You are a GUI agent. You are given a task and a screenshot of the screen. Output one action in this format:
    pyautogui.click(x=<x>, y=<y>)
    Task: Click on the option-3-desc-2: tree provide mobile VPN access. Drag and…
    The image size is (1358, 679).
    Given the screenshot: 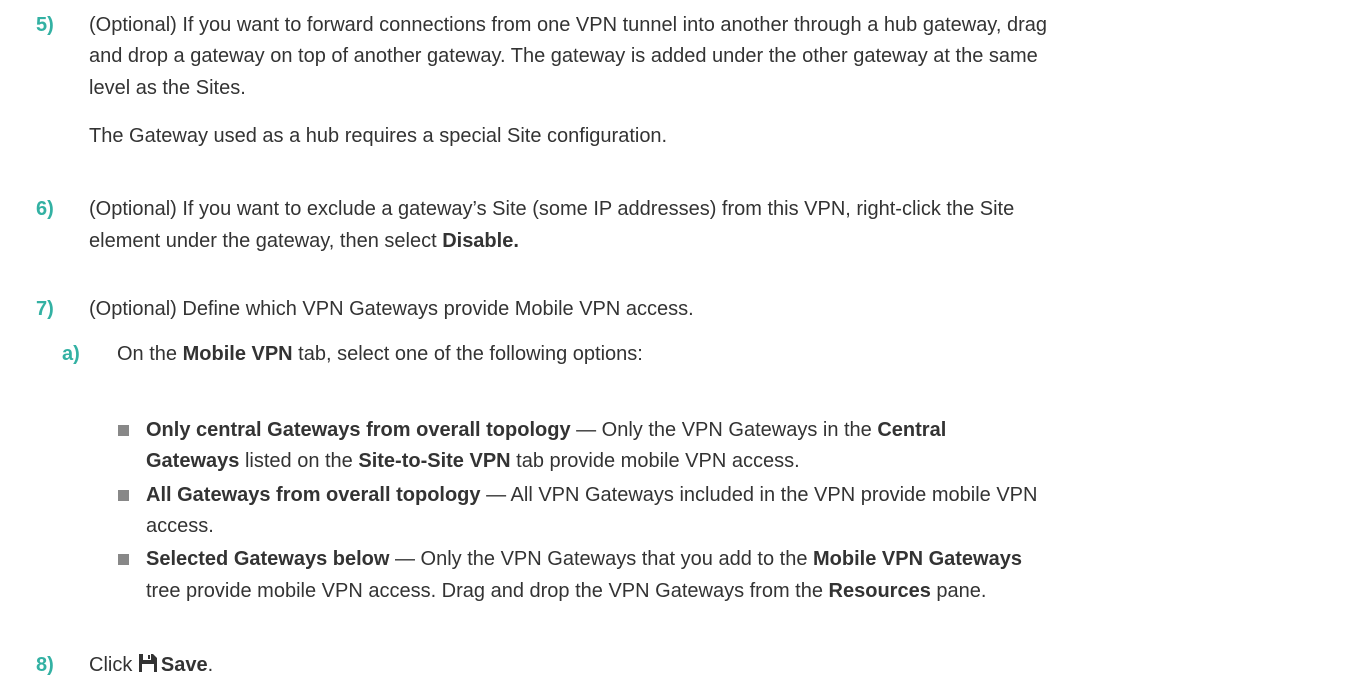 What is the action you would take?
    pyautogui.click(x=487, y=591)
    